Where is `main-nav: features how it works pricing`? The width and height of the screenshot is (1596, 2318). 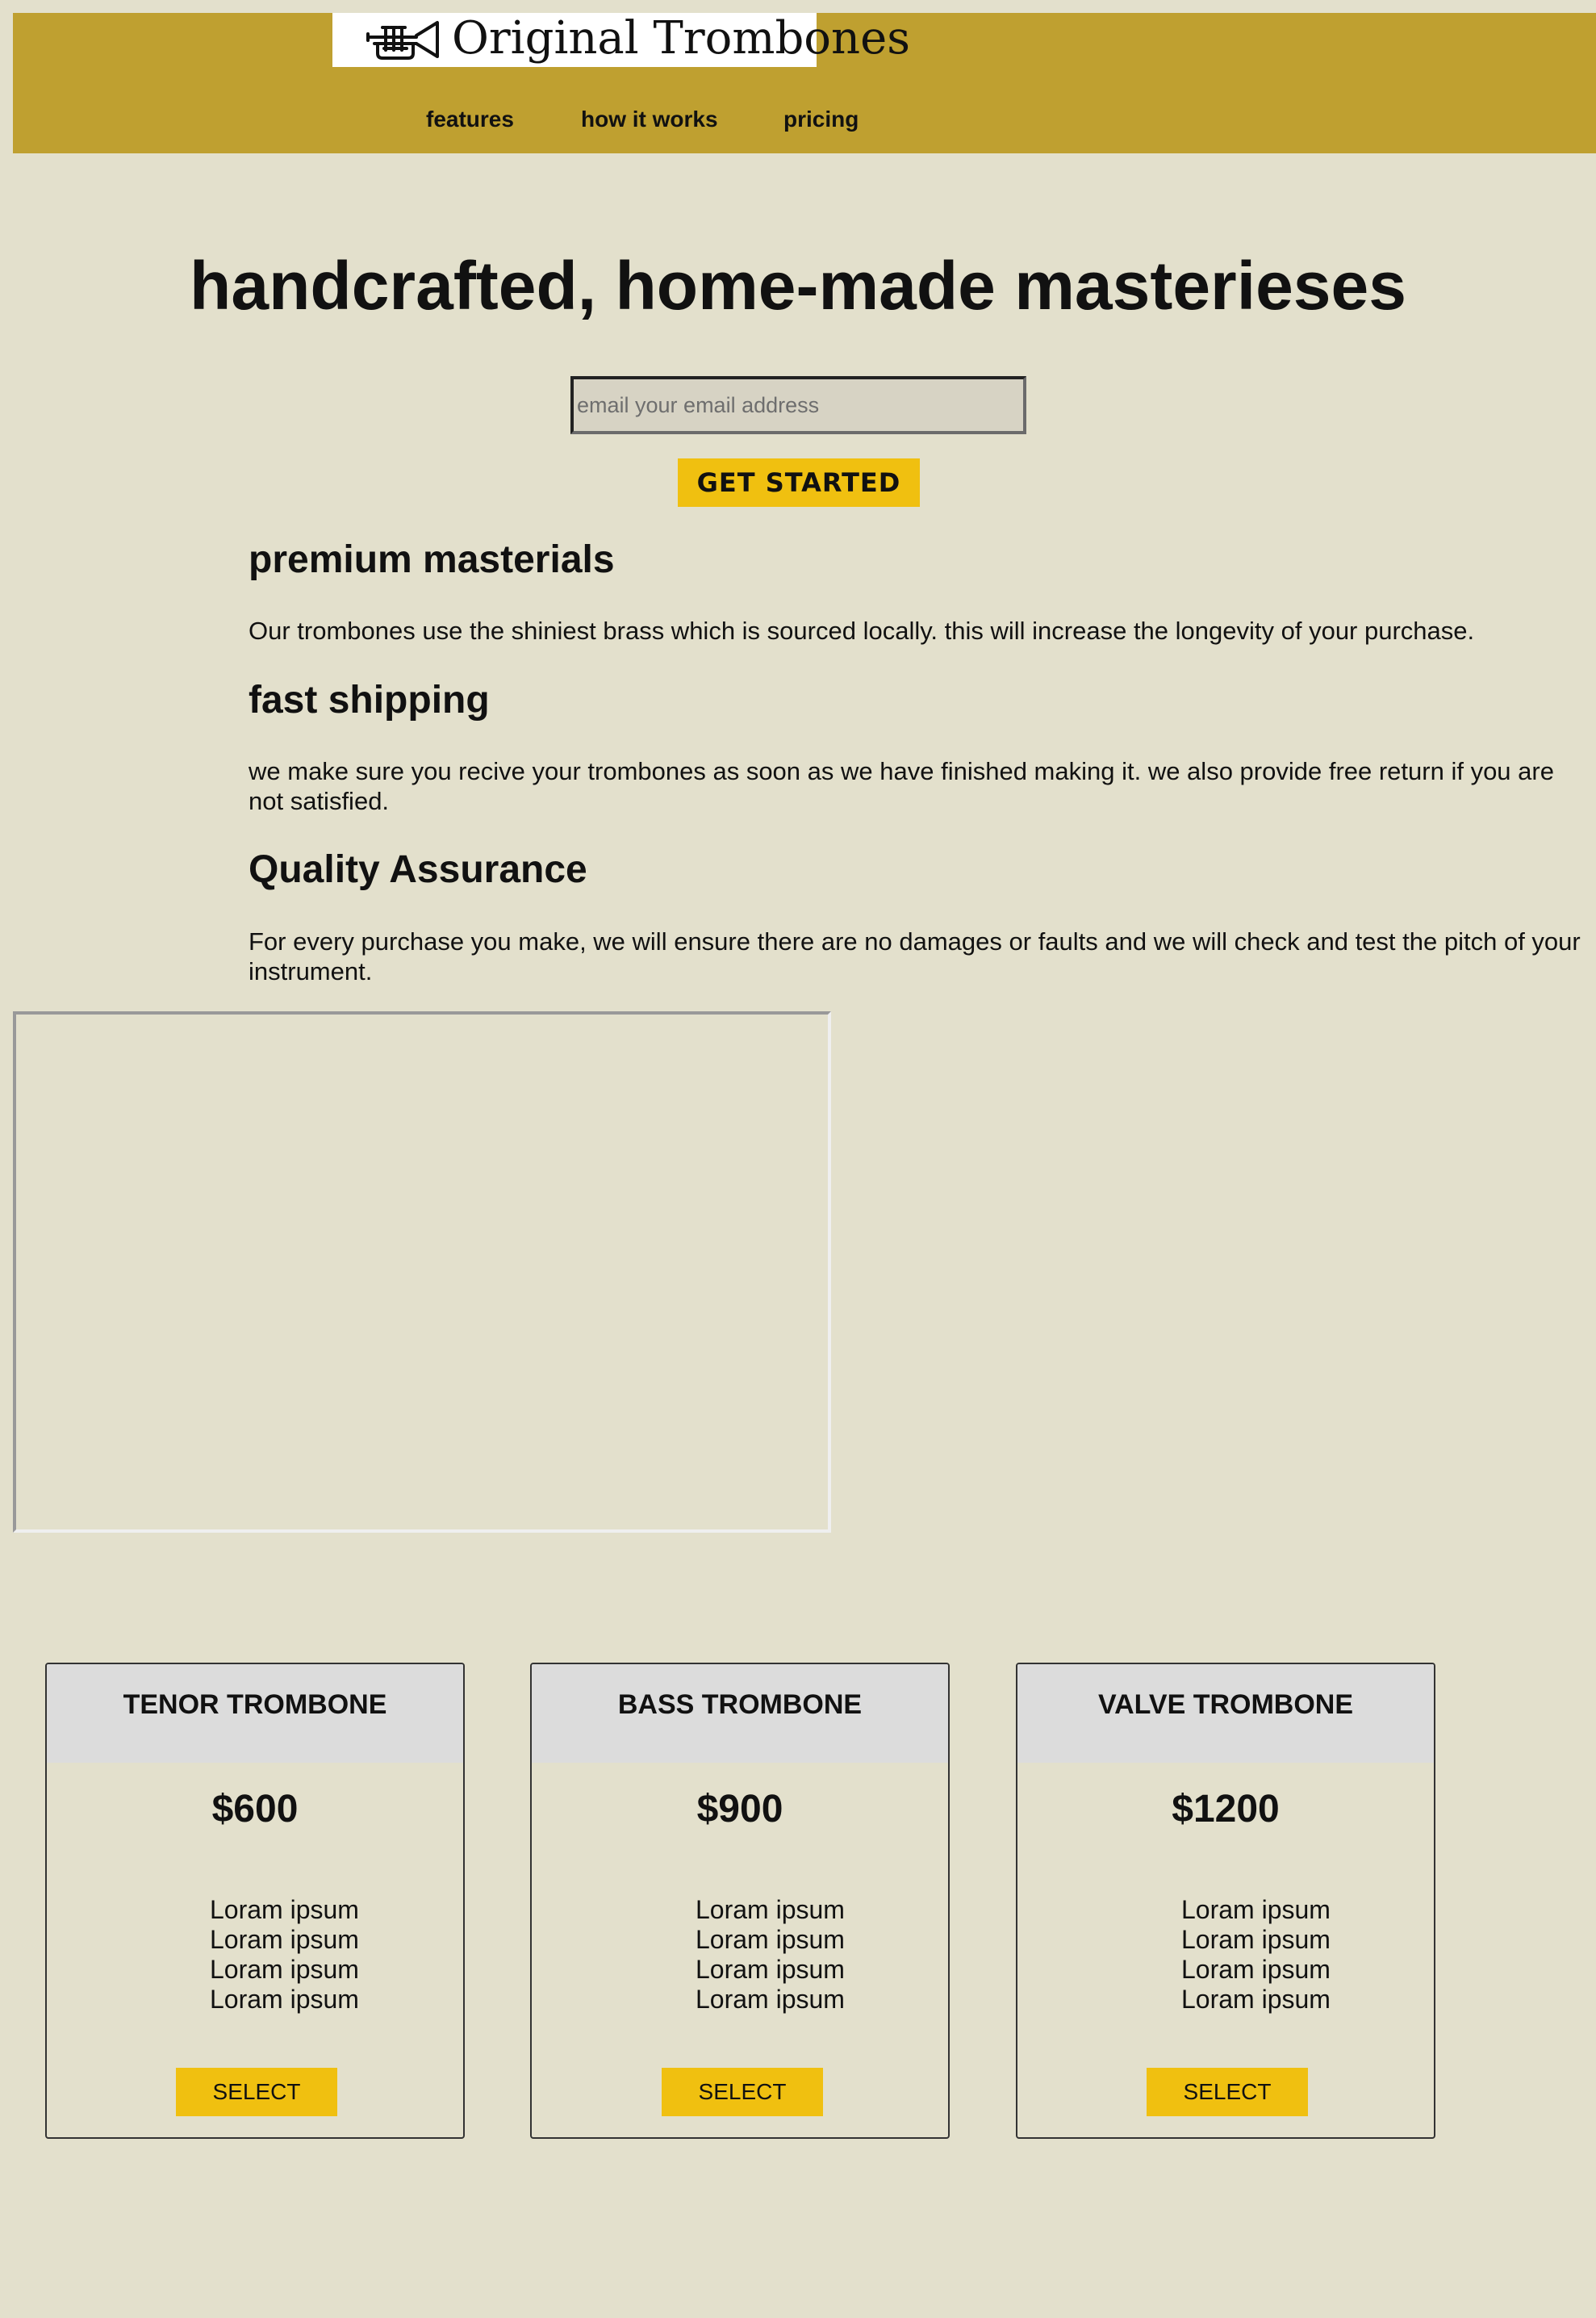
main-nav: features how it works pricing is located at coordinates (804, 121).